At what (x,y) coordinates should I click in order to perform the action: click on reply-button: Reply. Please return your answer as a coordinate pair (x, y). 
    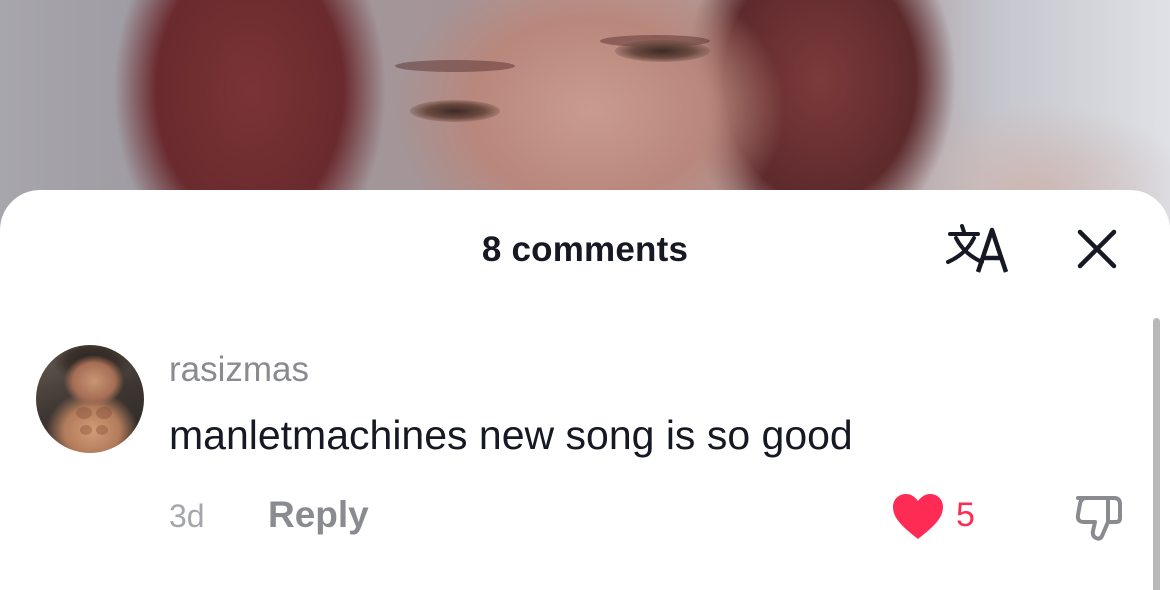
    Looking at the image, I should click on (318, 515).